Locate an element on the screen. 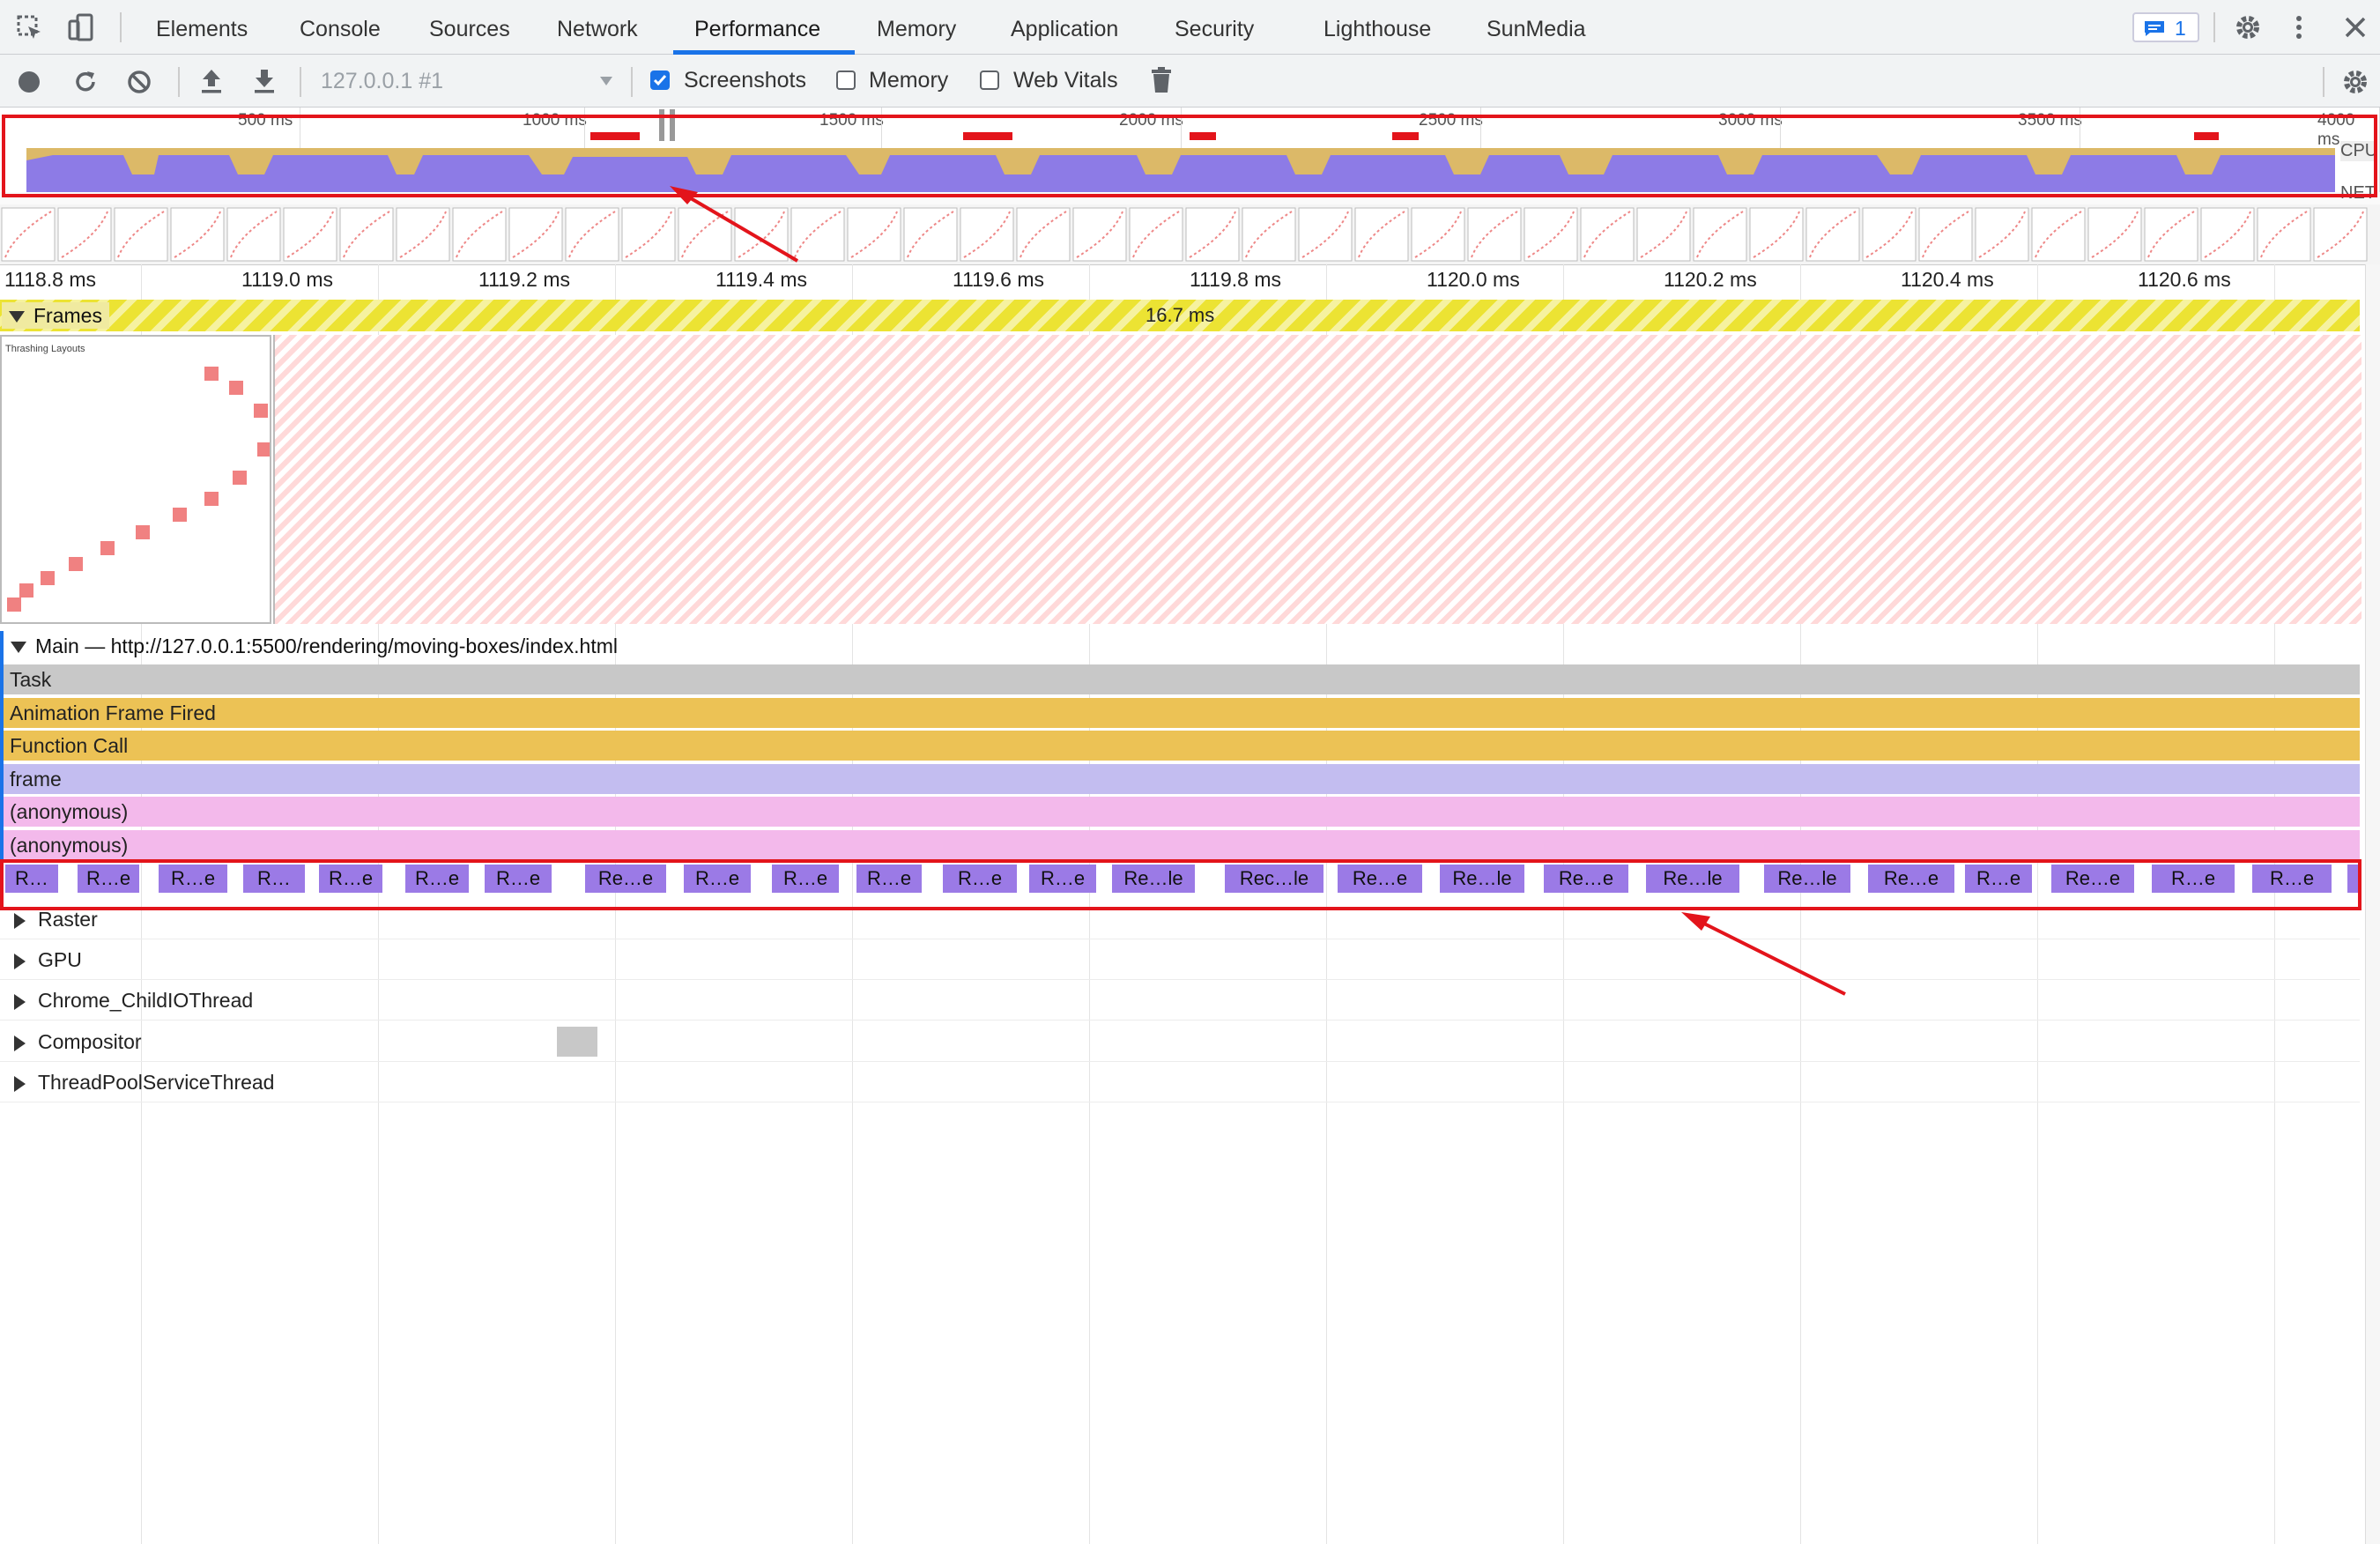  thread-track-gpu: GPU is located at coordinates (1180, 960).